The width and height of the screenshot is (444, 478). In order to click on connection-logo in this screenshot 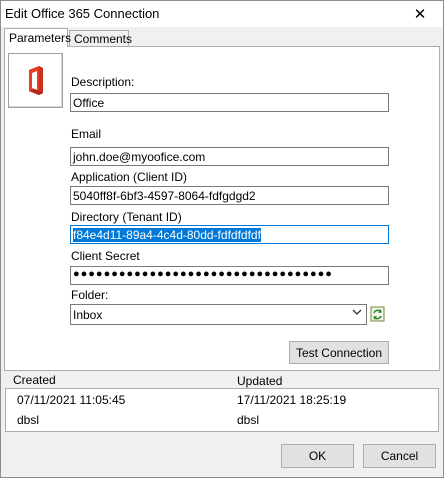, I will do `click(35, 80)`.